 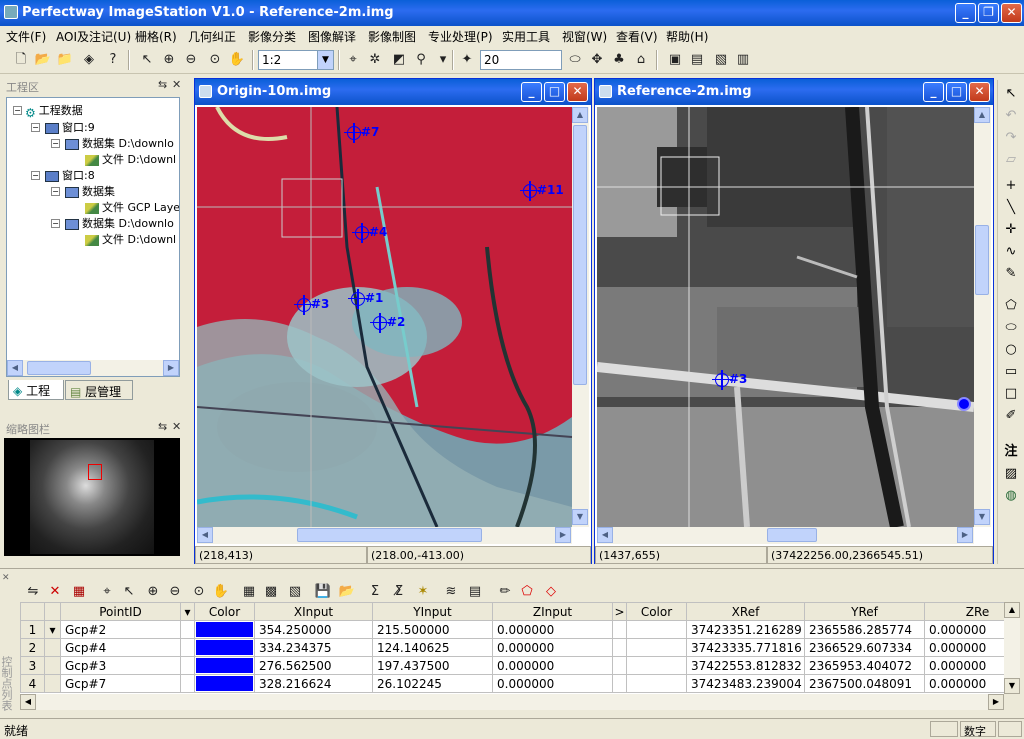 I want to click on zoom-out-icon: ⊖, so click(x=175, y=592).